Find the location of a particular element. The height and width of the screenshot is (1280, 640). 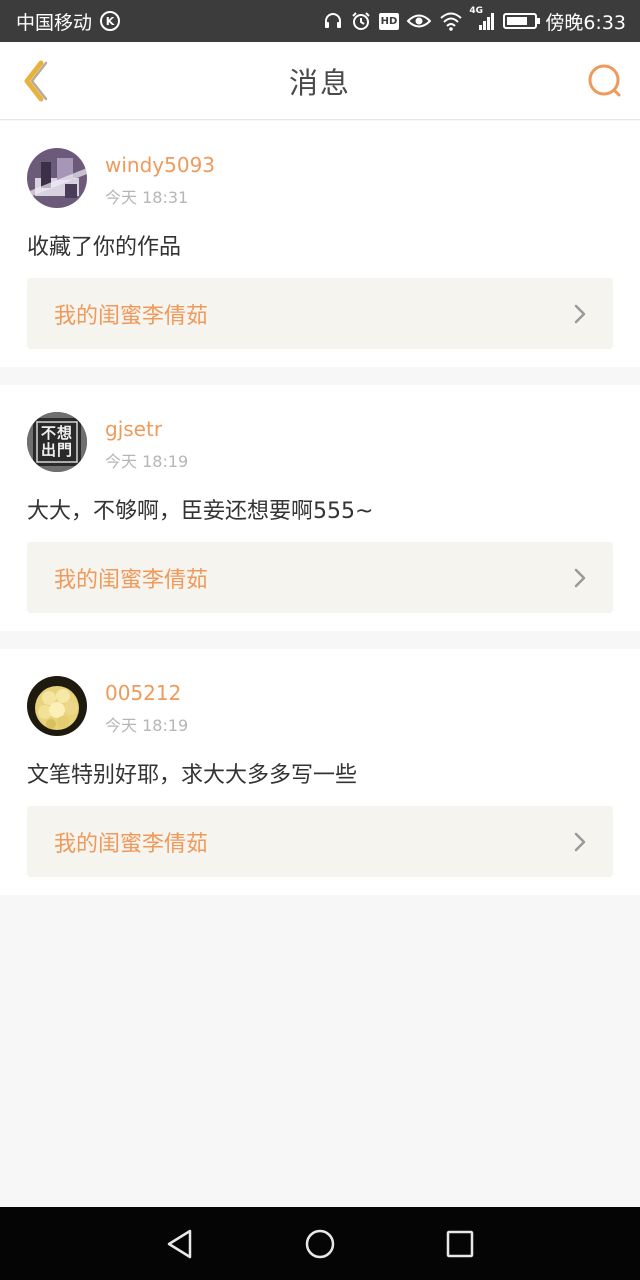

status-right: HD 4G 傍晚6:33 is located at coordinates (474, 20).